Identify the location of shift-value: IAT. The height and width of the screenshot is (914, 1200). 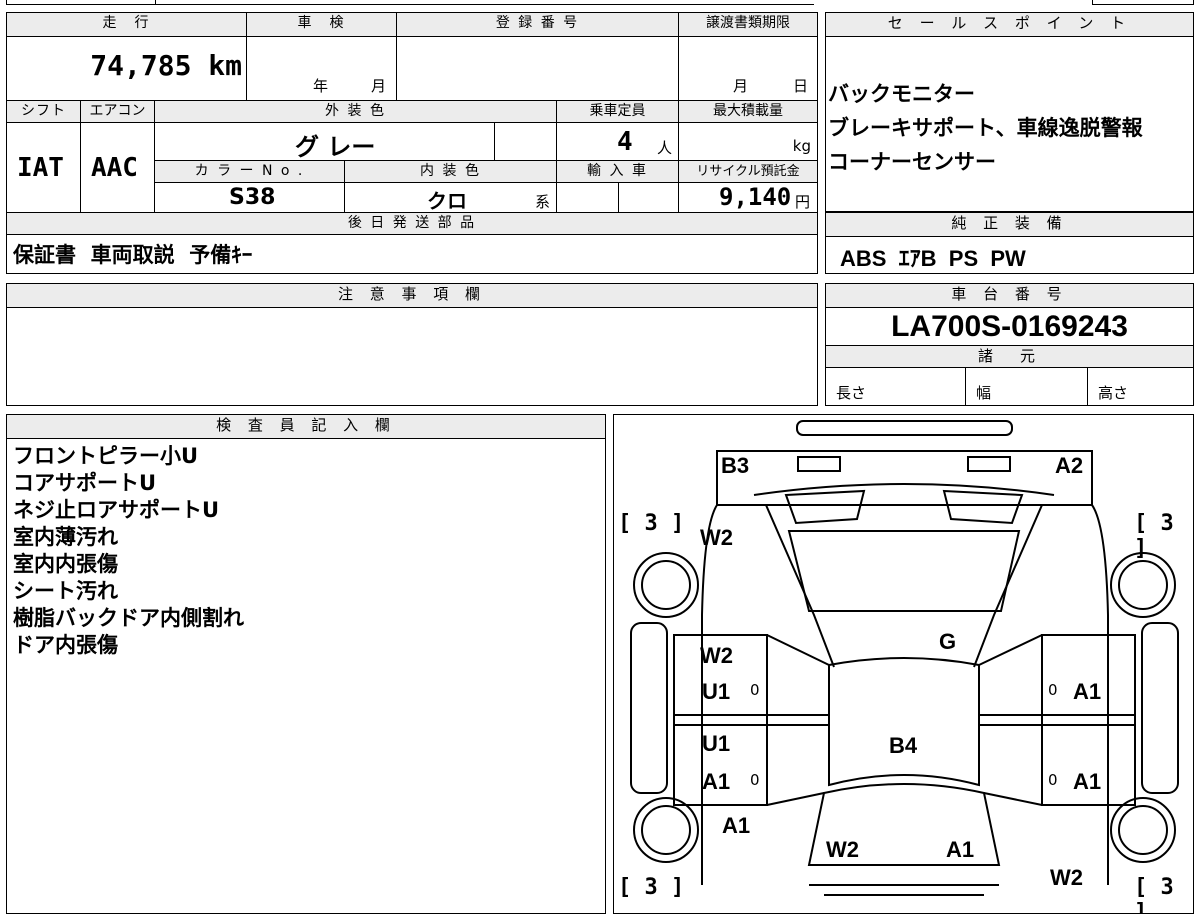
(40, 168).